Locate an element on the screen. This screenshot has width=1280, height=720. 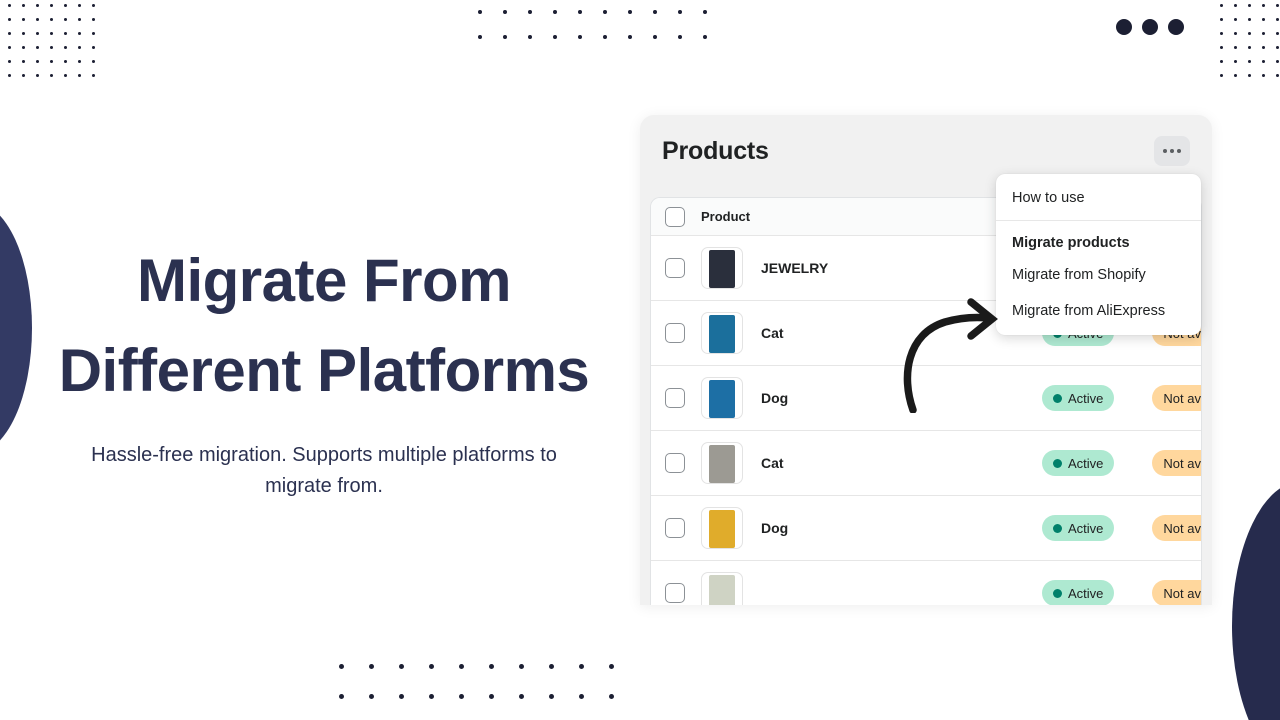
menu-item: Migrate from Shopify is located at coordinates (1098, 275).